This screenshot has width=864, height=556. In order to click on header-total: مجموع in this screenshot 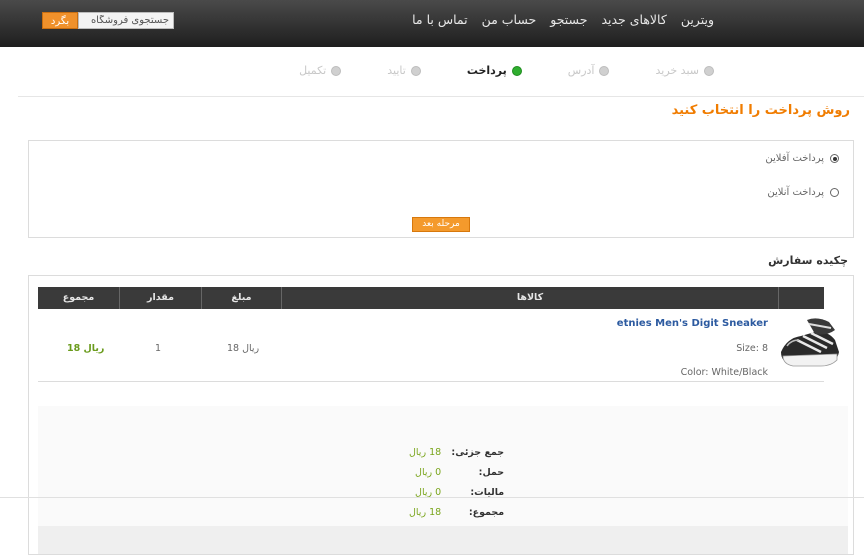, I will do `click(79, 298)`.